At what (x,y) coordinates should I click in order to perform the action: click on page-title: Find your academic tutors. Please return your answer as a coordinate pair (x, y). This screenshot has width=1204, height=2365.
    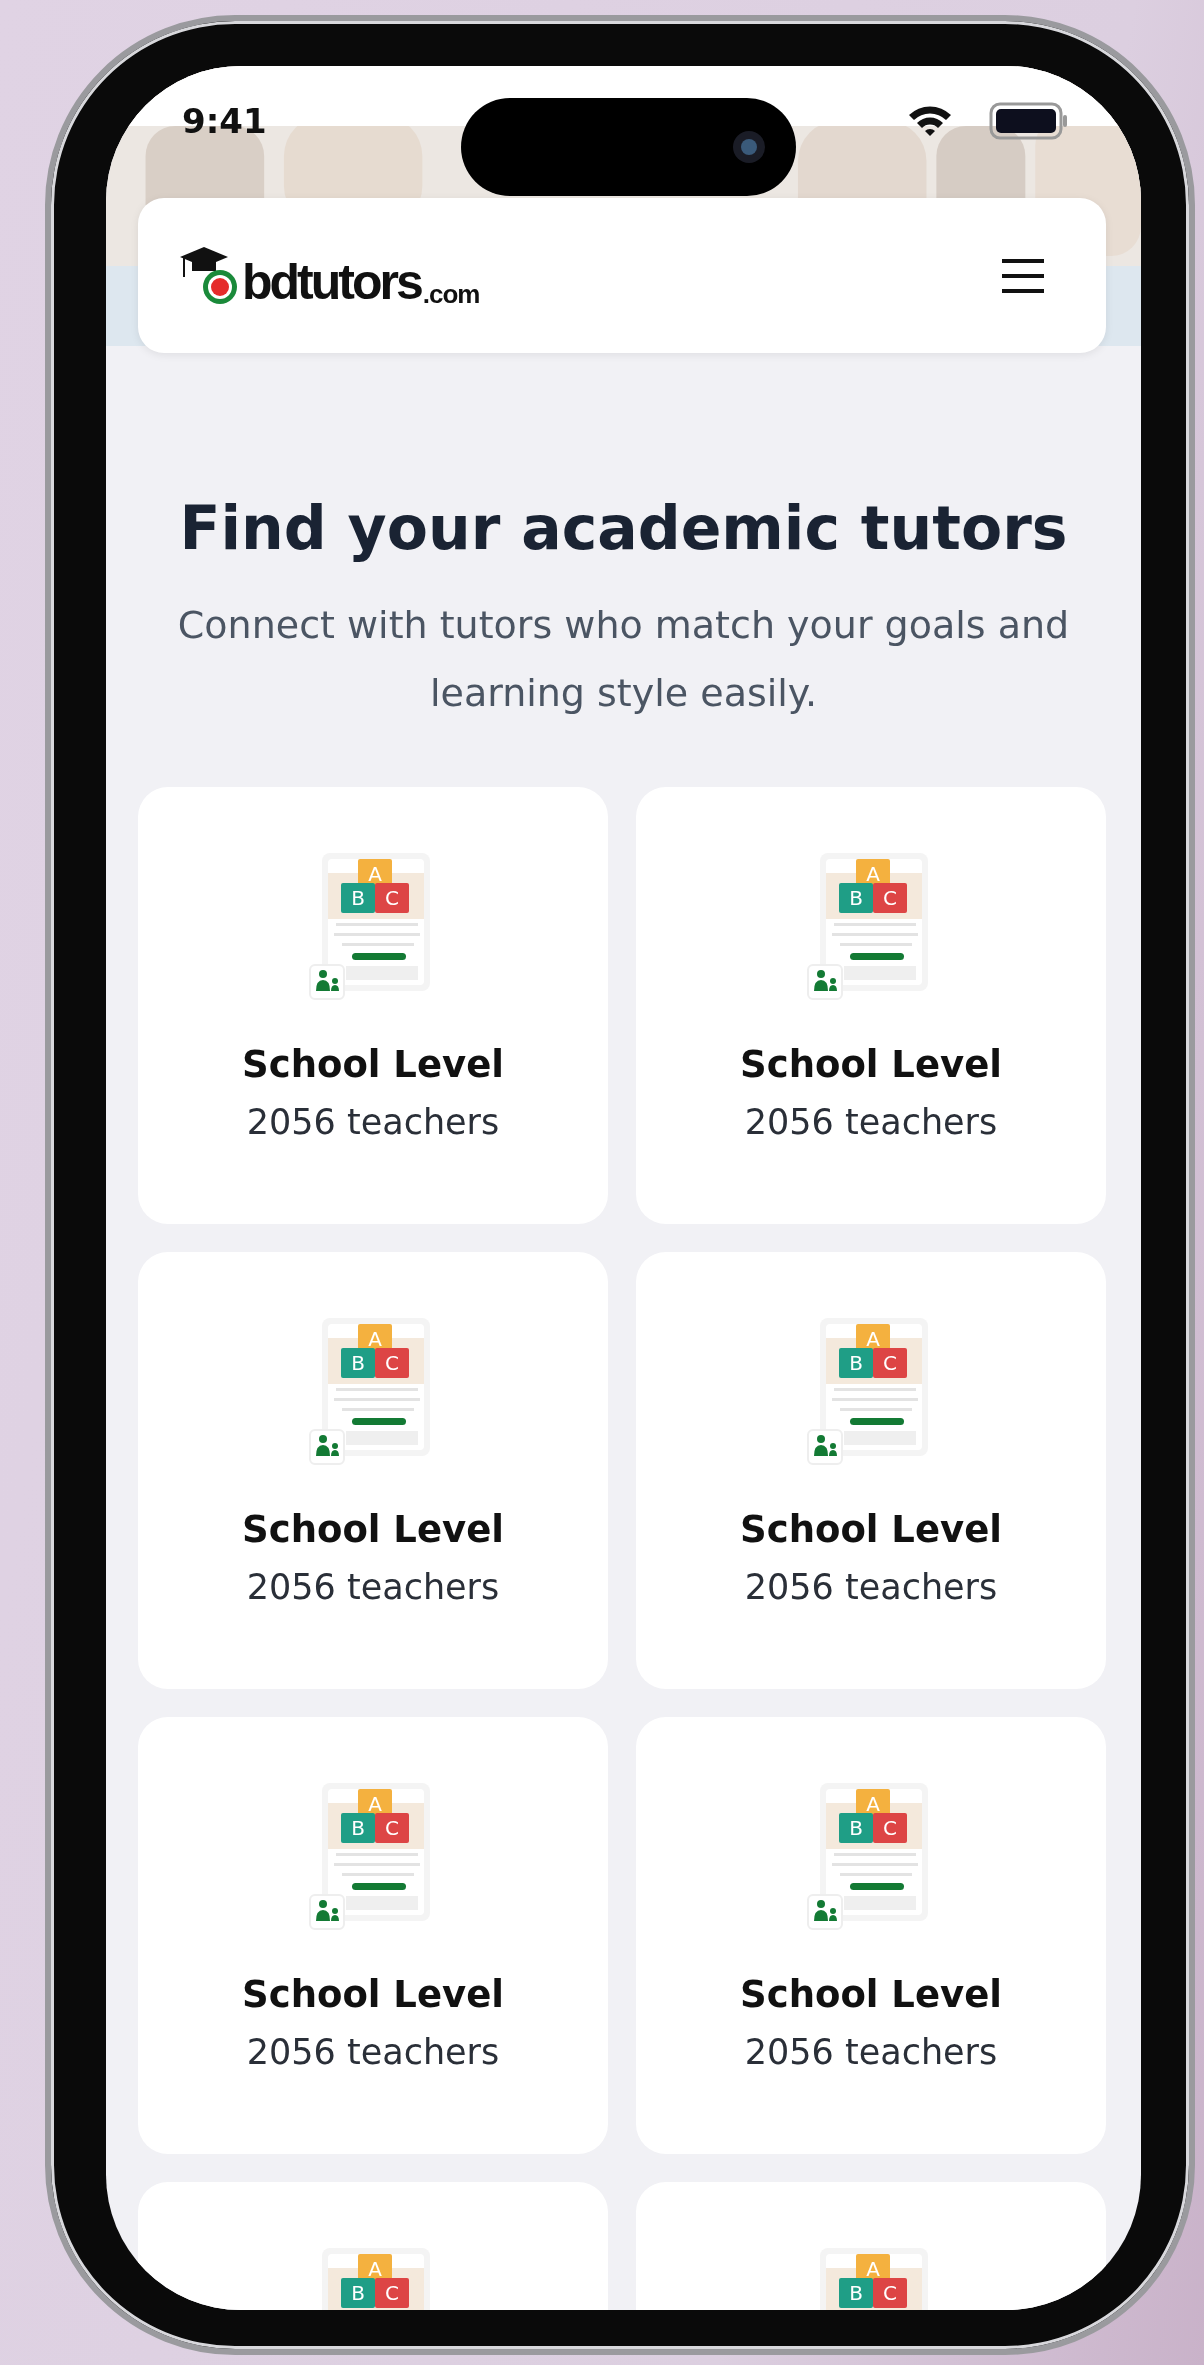
    Looking at the image, I should click on (623, 528).